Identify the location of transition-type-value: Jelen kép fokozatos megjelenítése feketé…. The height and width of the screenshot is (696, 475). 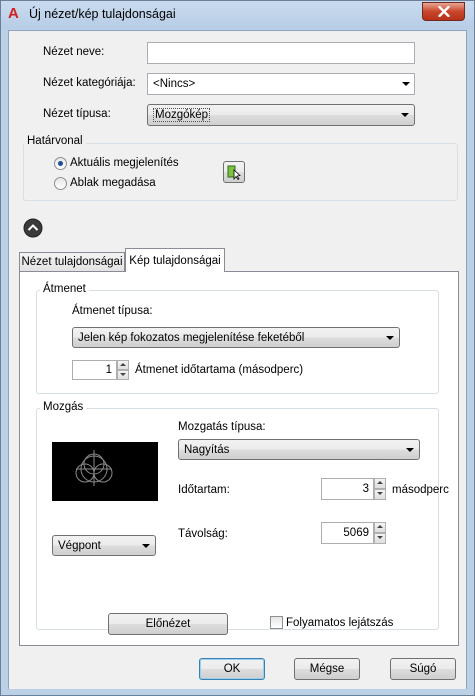
(191, 337).